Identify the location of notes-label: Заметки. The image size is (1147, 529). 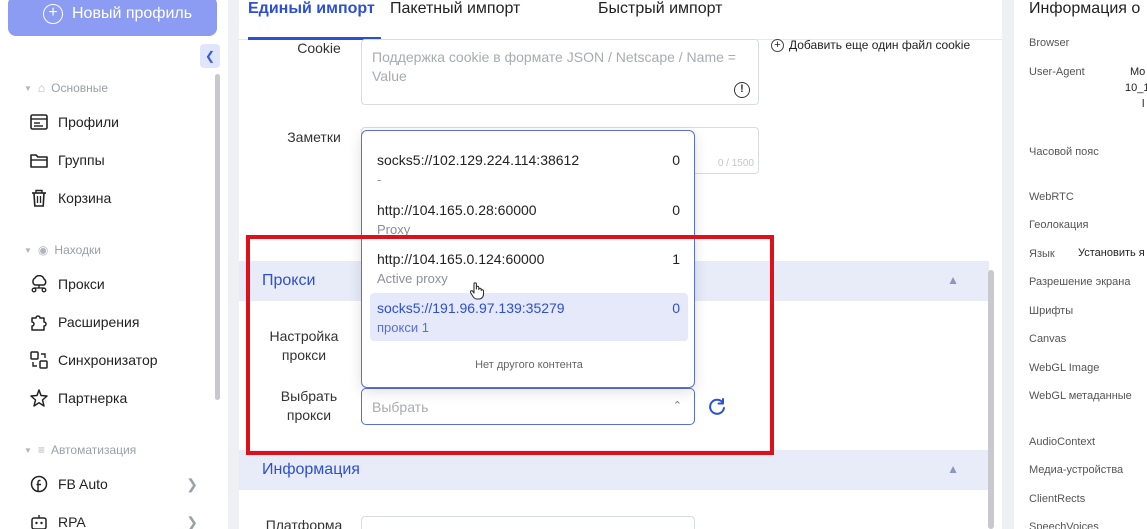
(314, 137).